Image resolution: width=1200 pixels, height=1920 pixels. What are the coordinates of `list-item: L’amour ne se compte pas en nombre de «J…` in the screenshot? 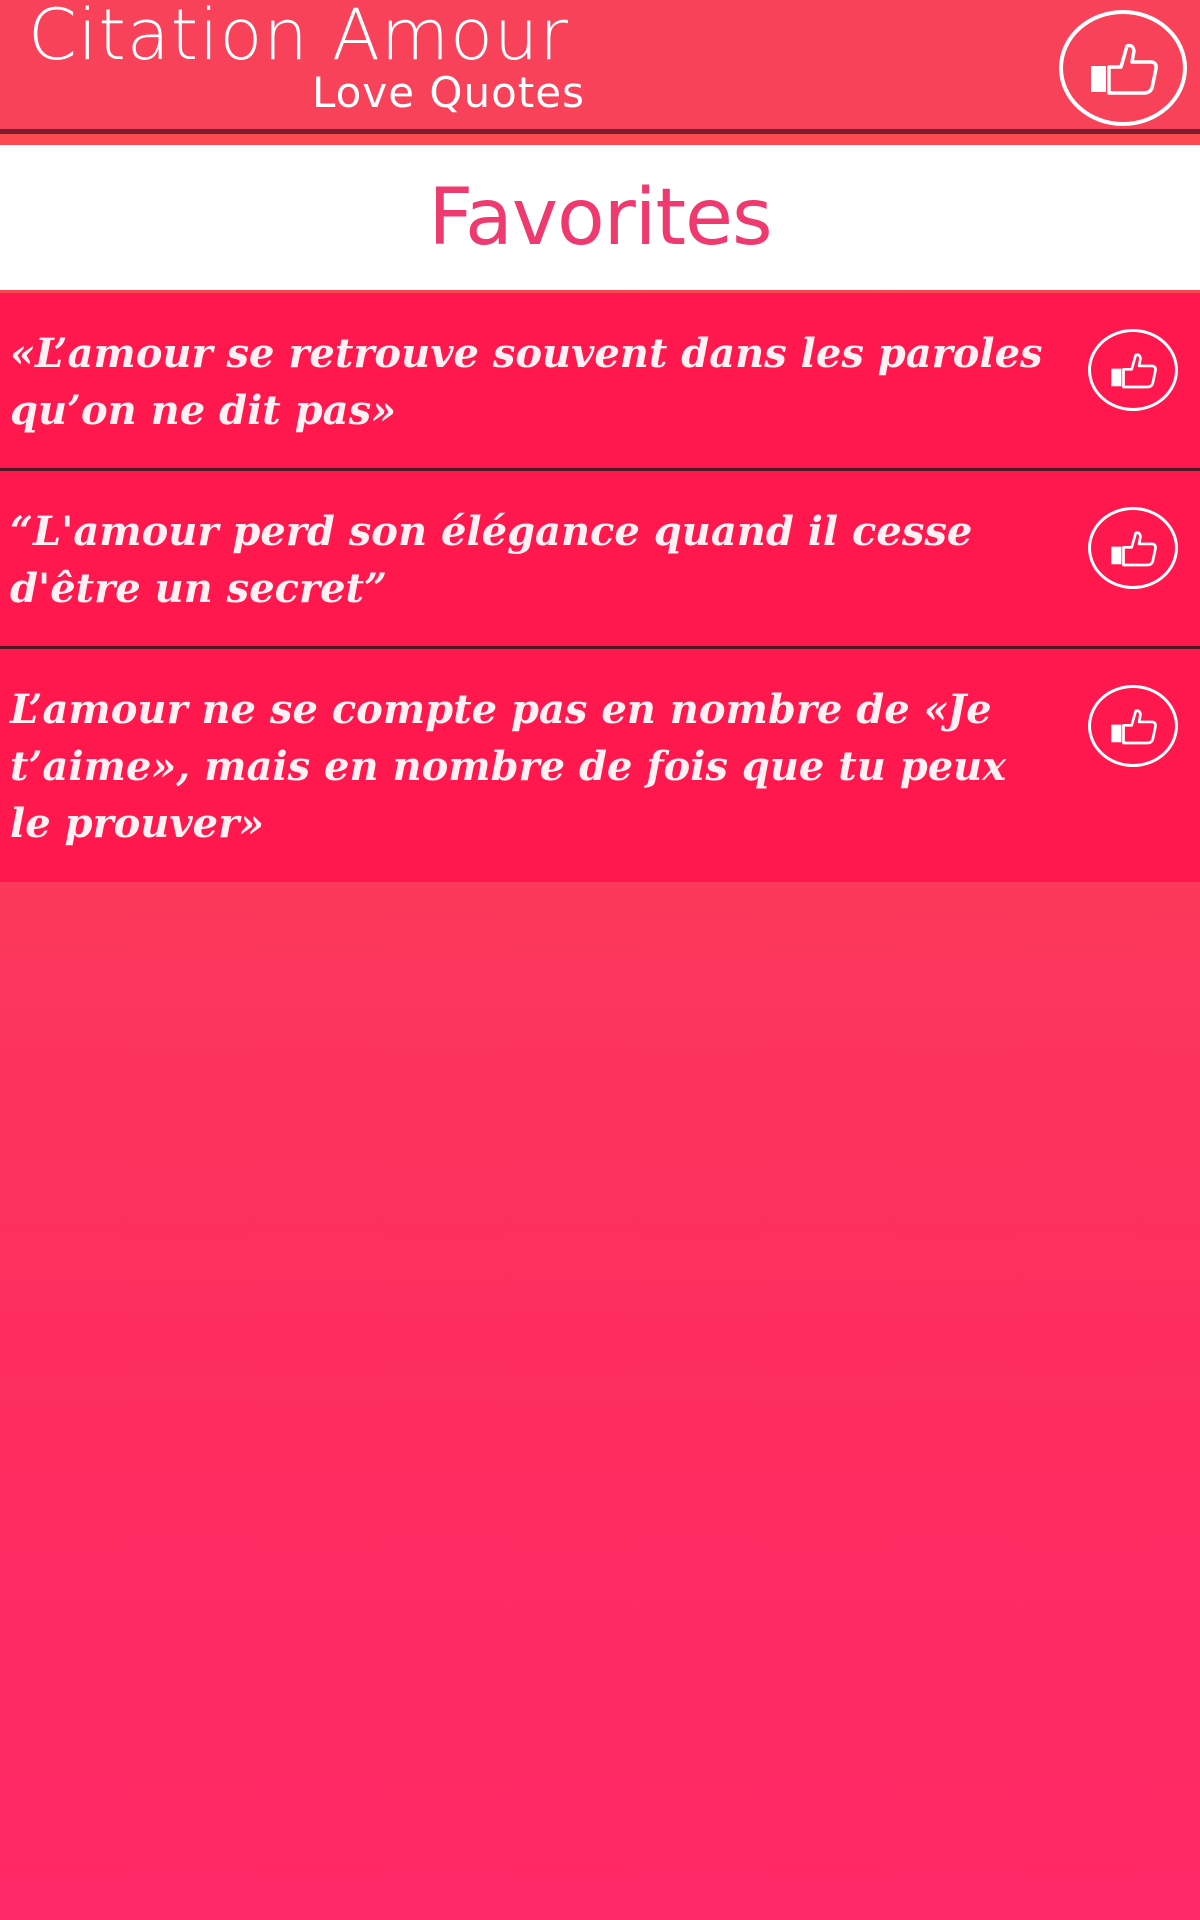 It's located at (600, 765).